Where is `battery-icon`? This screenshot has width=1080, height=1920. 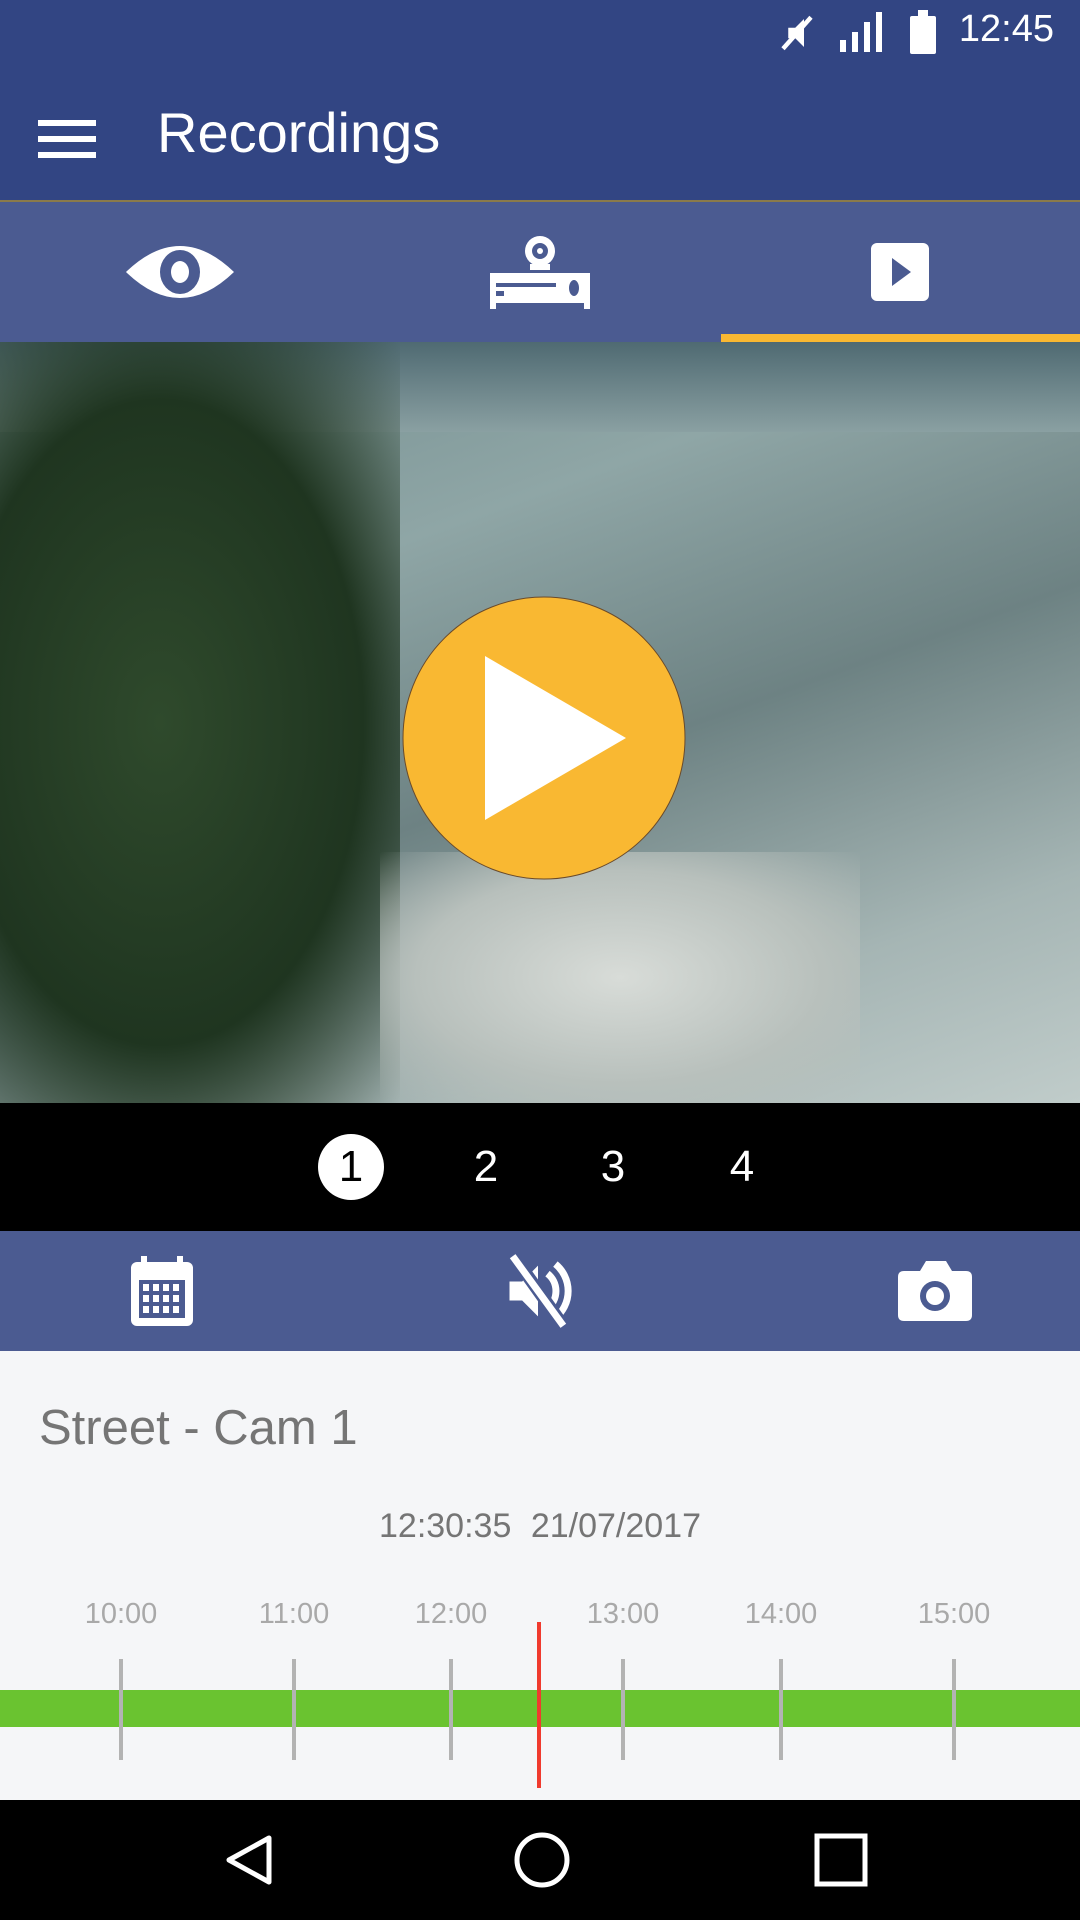 battery-icon is located at coordinates (923, 32).